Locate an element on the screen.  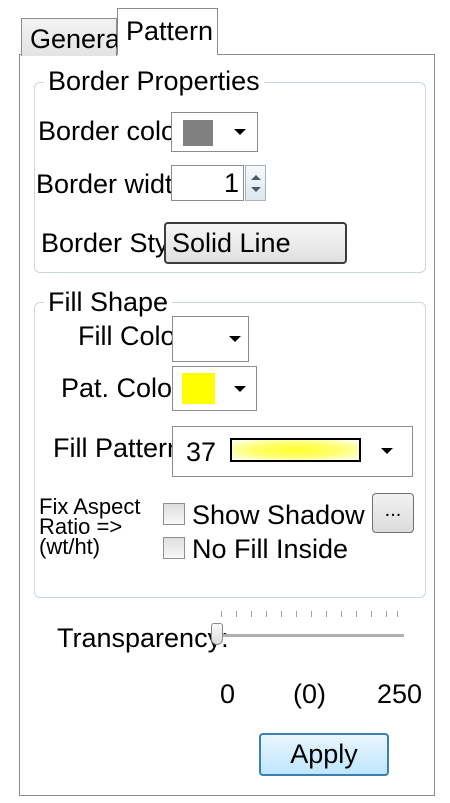
pat-color-label: Pat. Color: is located at coordinates (125, 388).